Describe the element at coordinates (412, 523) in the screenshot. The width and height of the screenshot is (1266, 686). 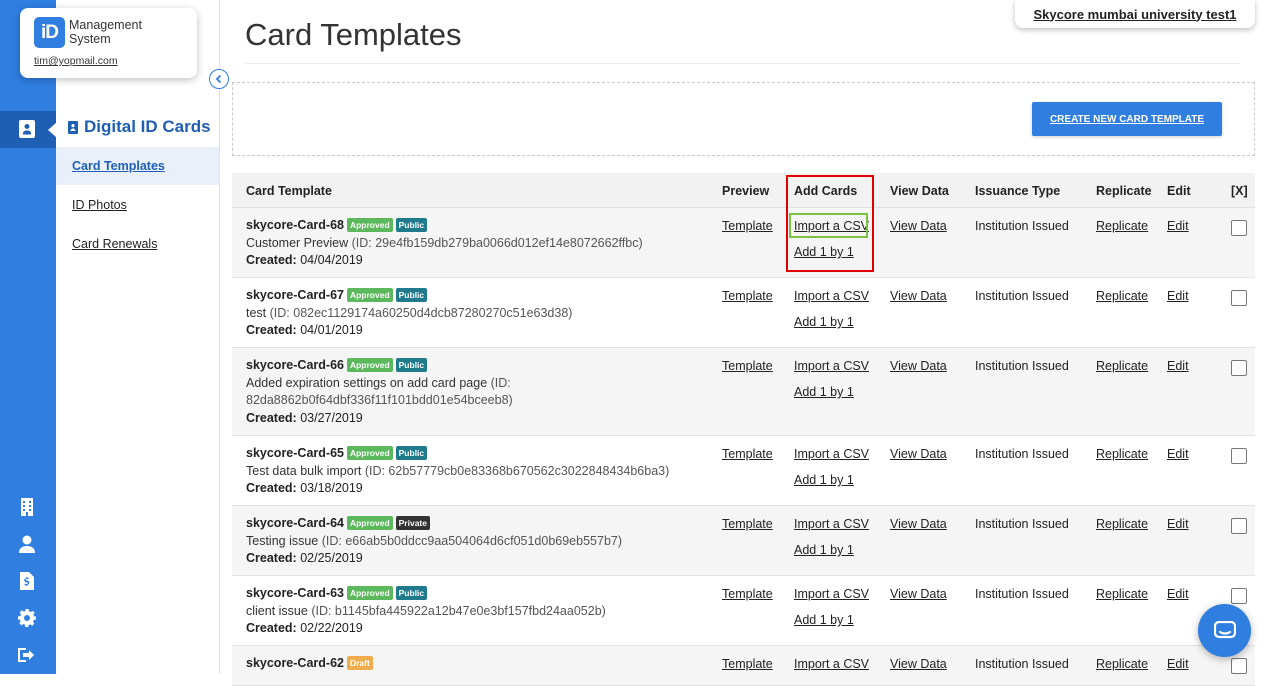
I see `visibility-badge: Private` at that location.